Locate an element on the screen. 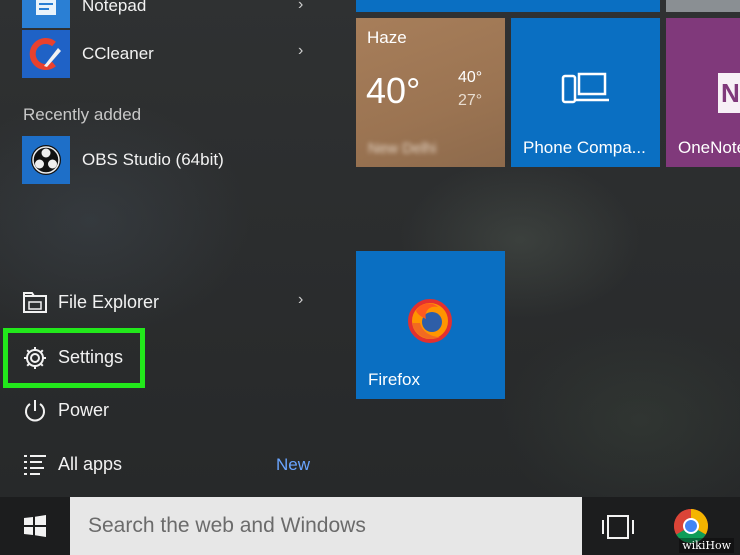 This screenshot has width=740, height=555. app-item-label: OBS Studio (64bit) is located at coordinates (153, 159).